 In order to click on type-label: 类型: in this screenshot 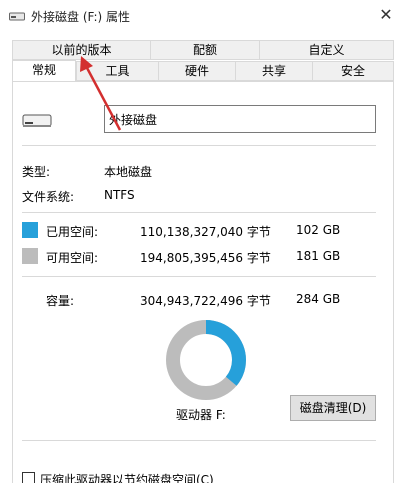, I will do `click(36, 172)`.